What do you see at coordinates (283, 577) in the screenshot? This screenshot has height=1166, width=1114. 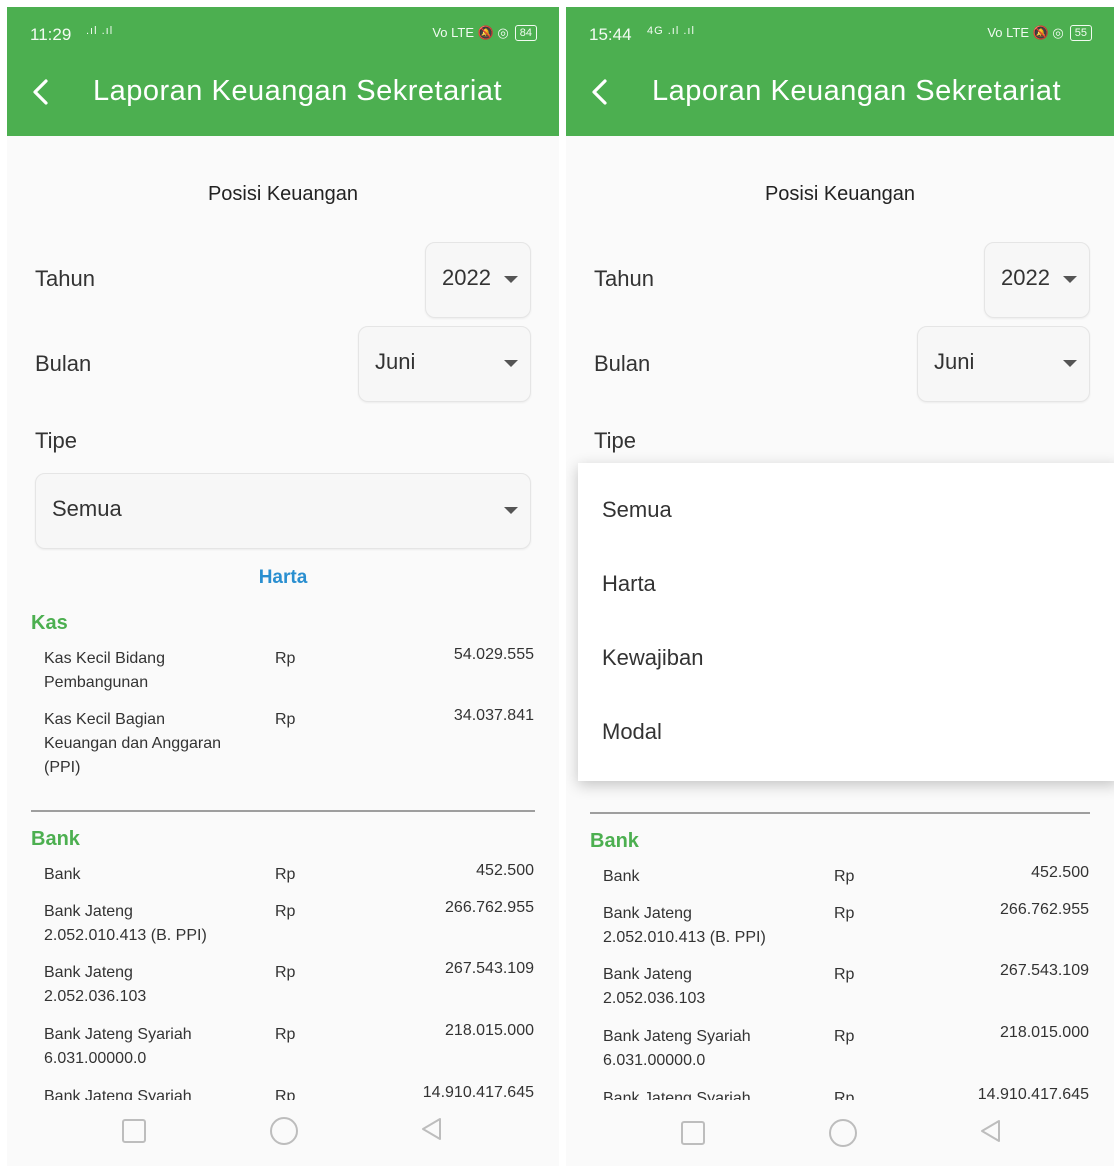 I see `harta-title: Harta` at bounding box center [283, 577].